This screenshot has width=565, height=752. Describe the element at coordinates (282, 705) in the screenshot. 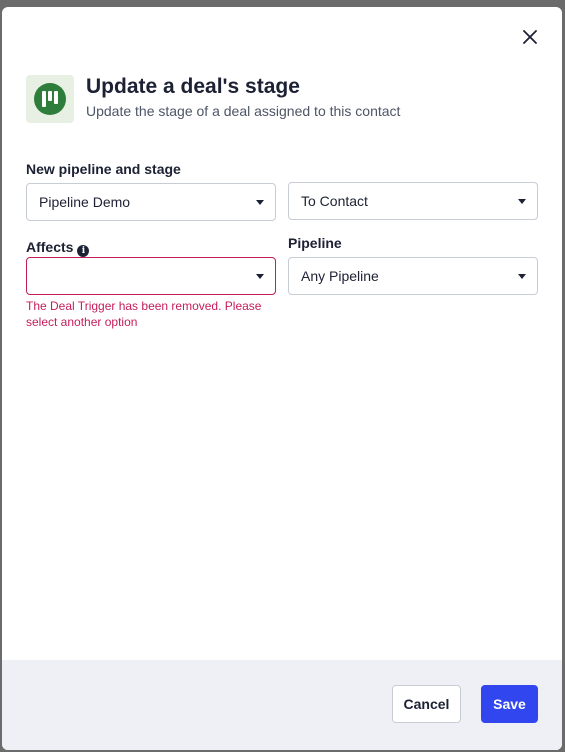

I see `modal-footer` at that location.